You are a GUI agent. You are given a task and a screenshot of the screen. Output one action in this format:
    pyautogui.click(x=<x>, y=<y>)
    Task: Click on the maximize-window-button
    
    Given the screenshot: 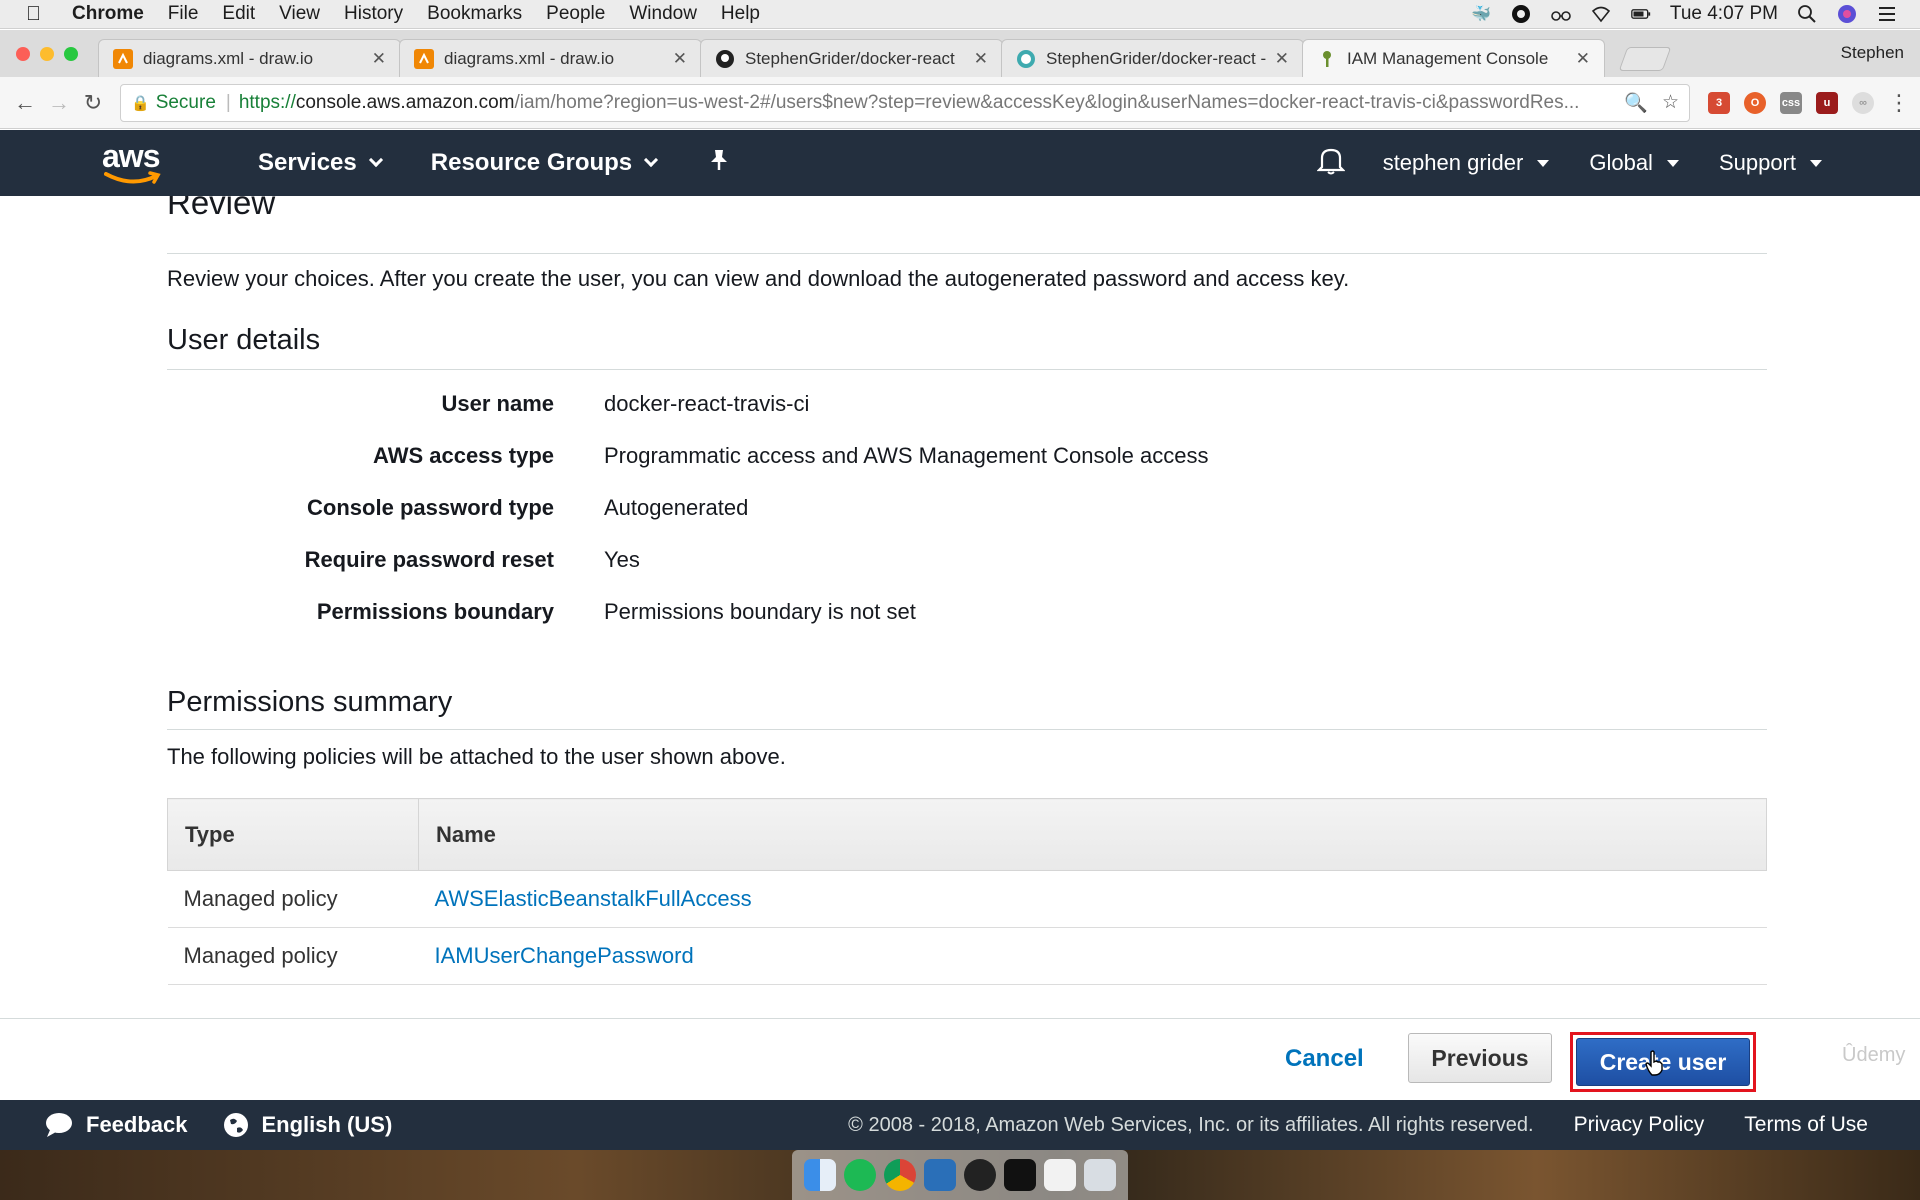 What is the action you would take?
    pyautogui.click(x=71, y=54)
    